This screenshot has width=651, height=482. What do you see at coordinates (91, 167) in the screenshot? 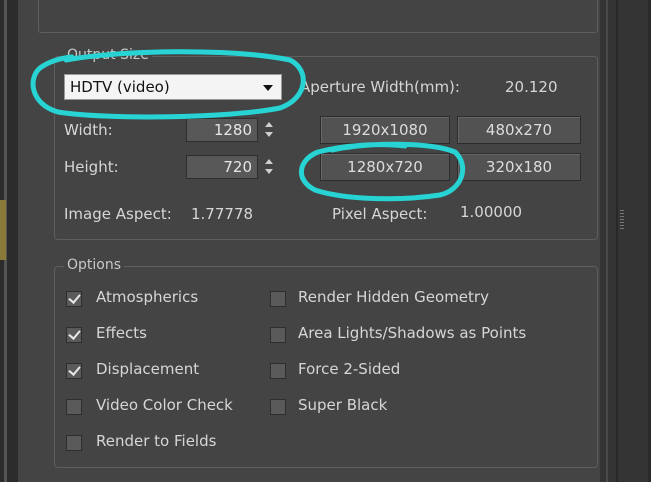
I see `height-label: Height:` at bounding box center [91, 167].